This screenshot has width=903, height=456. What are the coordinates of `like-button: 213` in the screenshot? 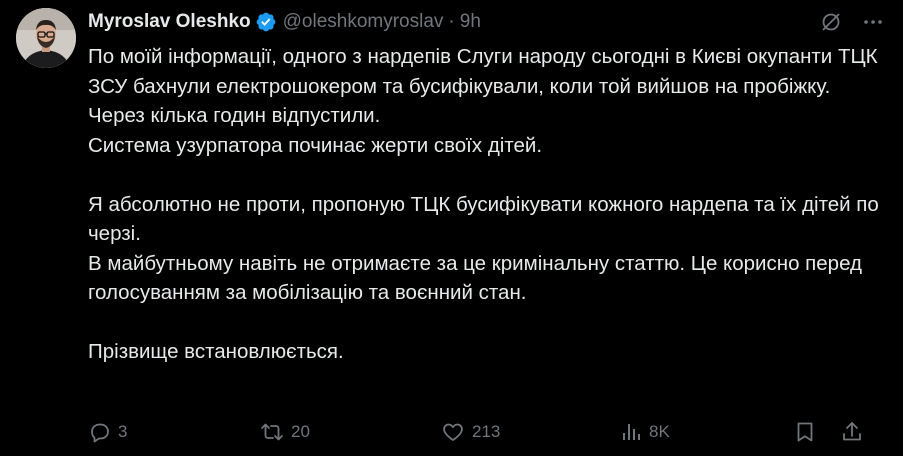 It's located at (470, 432).